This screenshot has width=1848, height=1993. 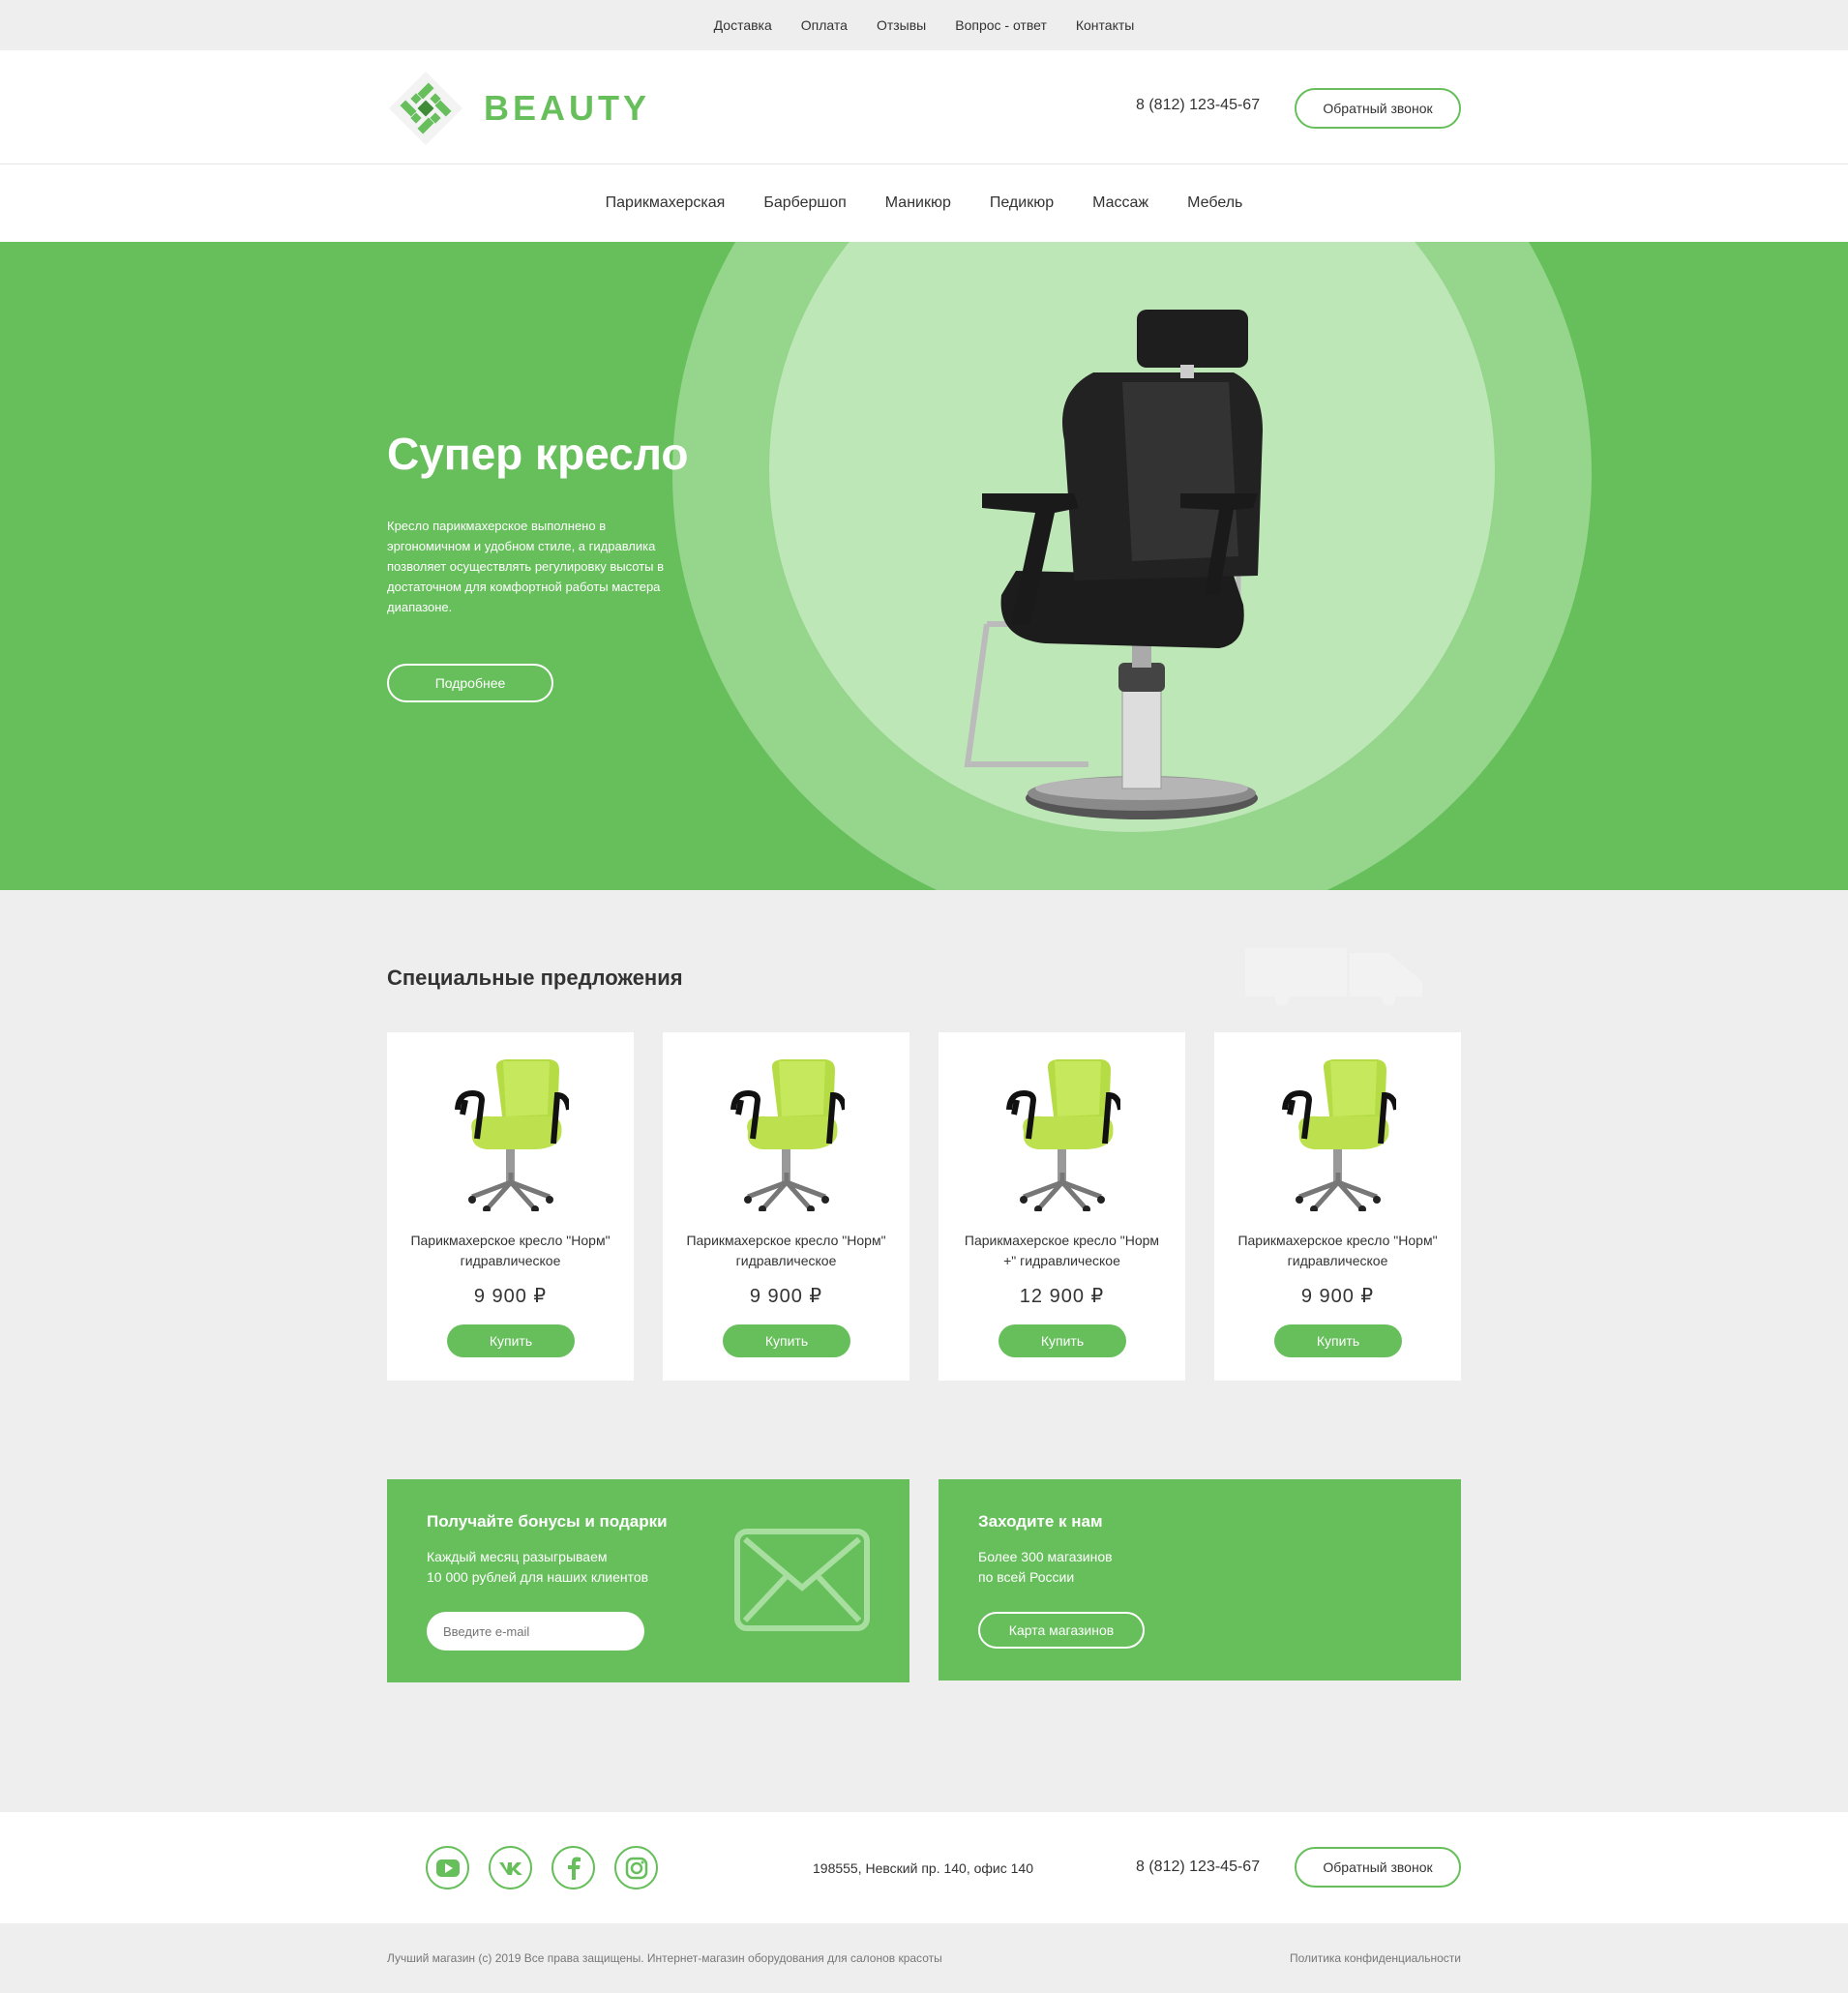 I want to click on nav-item-furniture: Мебель, so click(x=1214, y=203).